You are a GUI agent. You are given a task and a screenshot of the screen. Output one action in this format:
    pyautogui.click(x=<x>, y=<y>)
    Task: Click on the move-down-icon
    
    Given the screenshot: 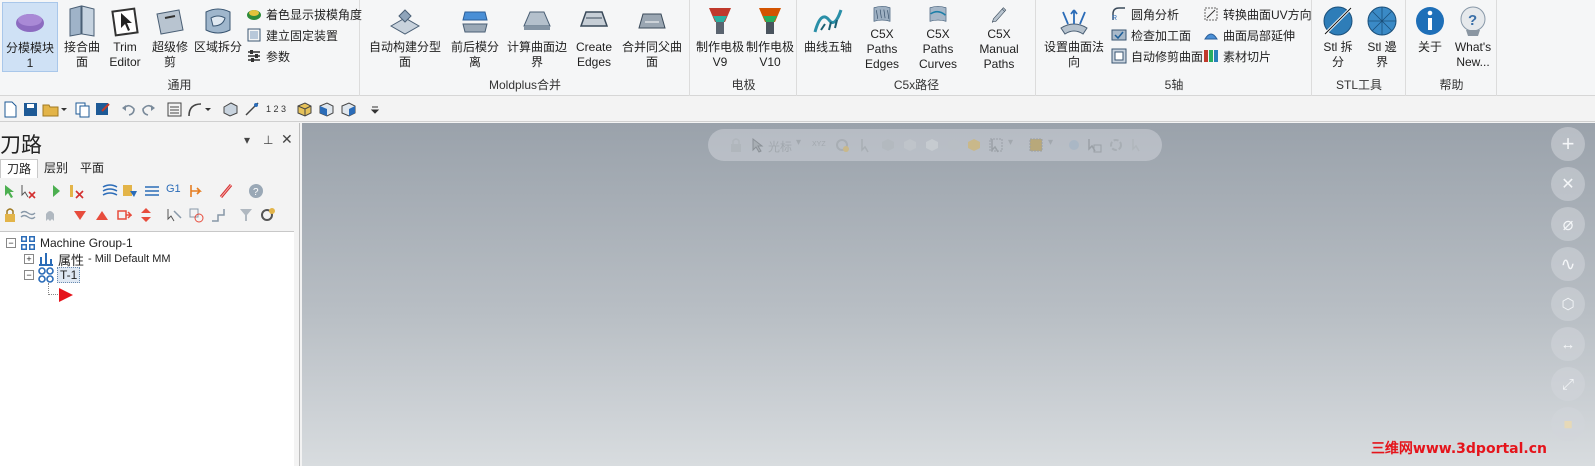 What is the action you would take?
    pyautogui.click(x=80, y=215)
    